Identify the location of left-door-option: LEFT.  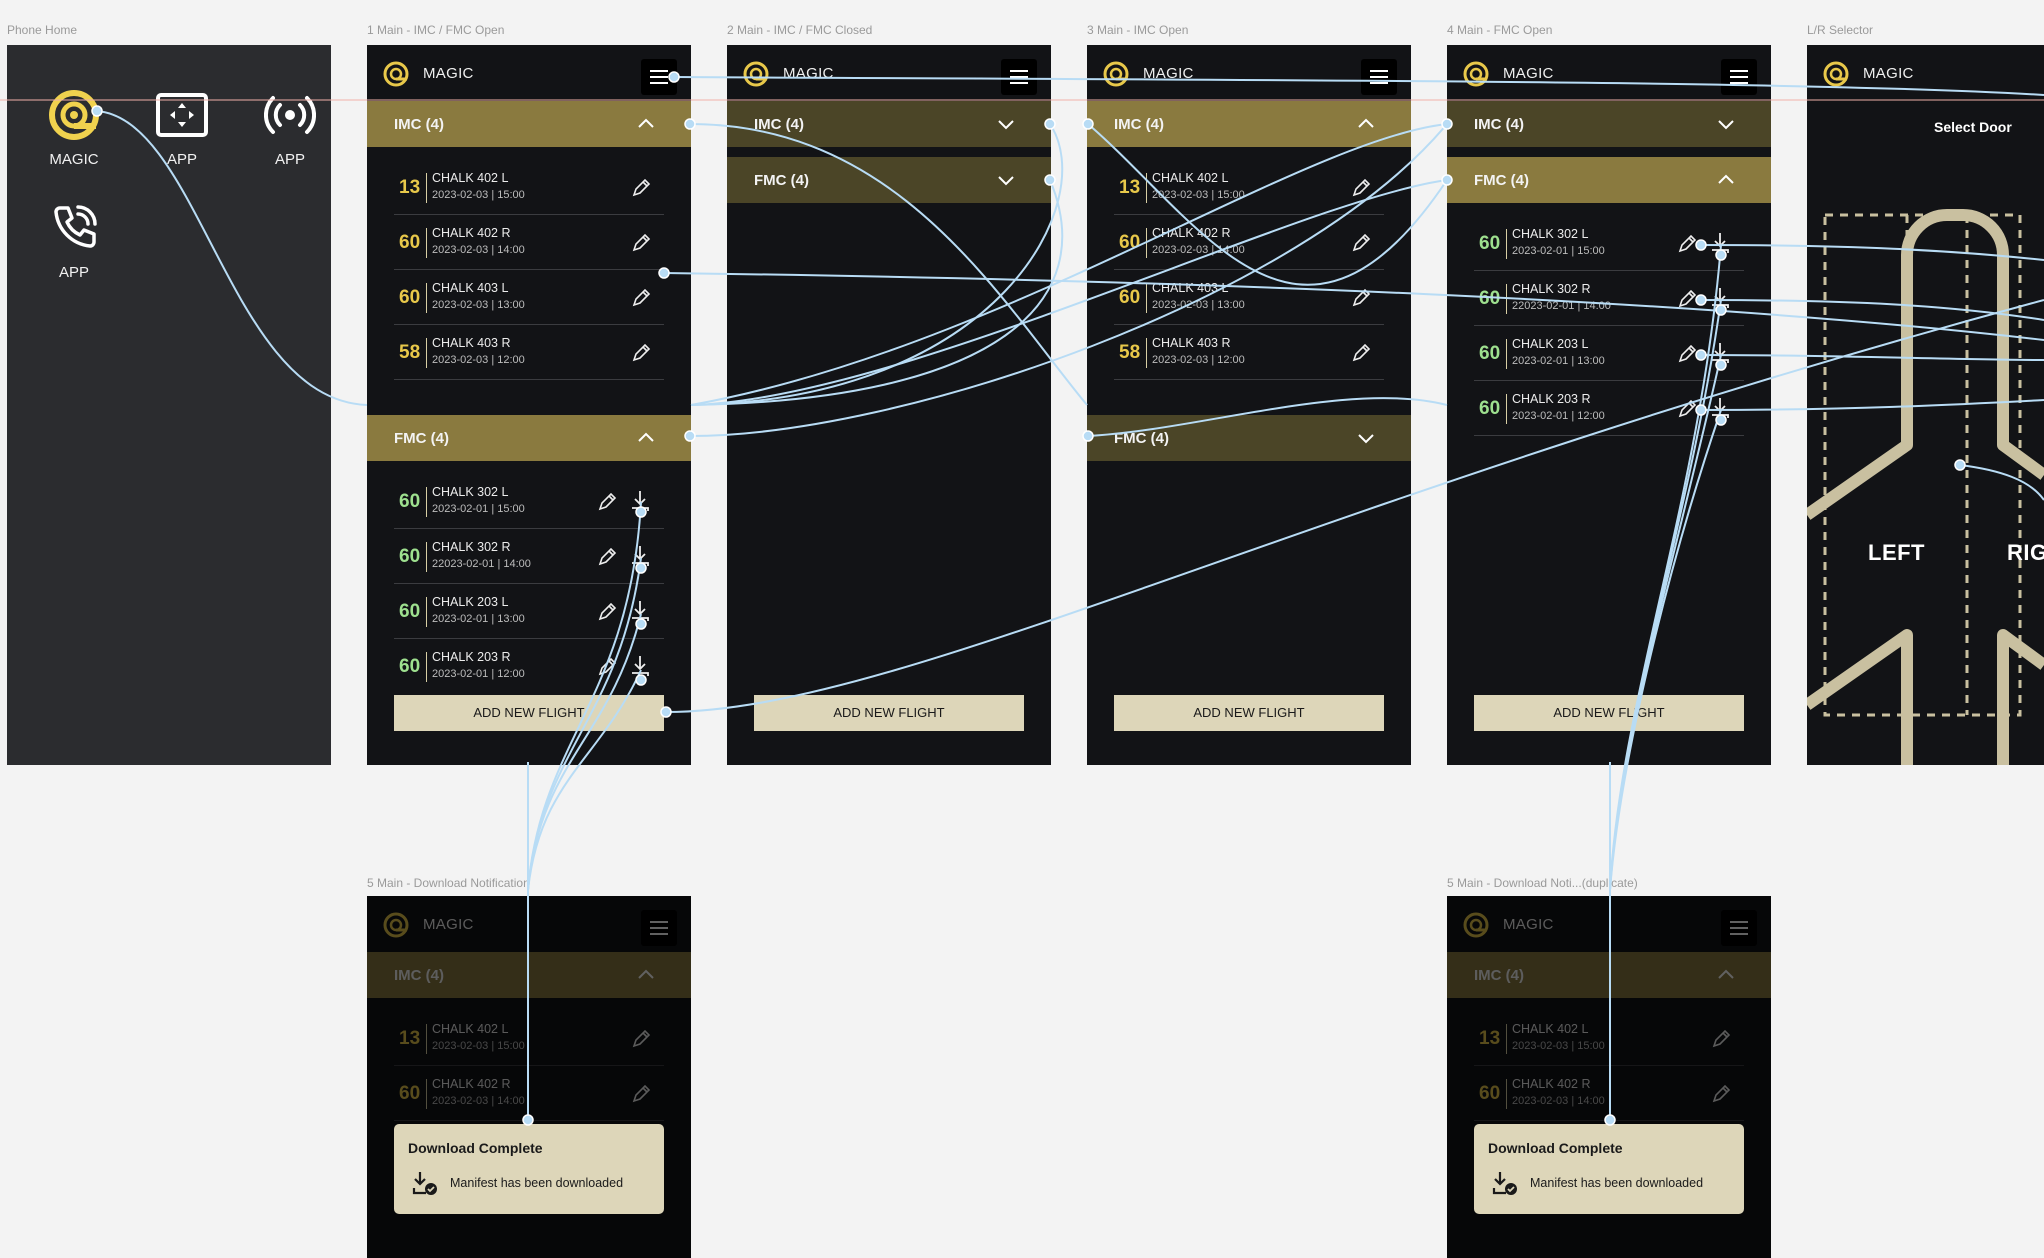
(1896, 553).